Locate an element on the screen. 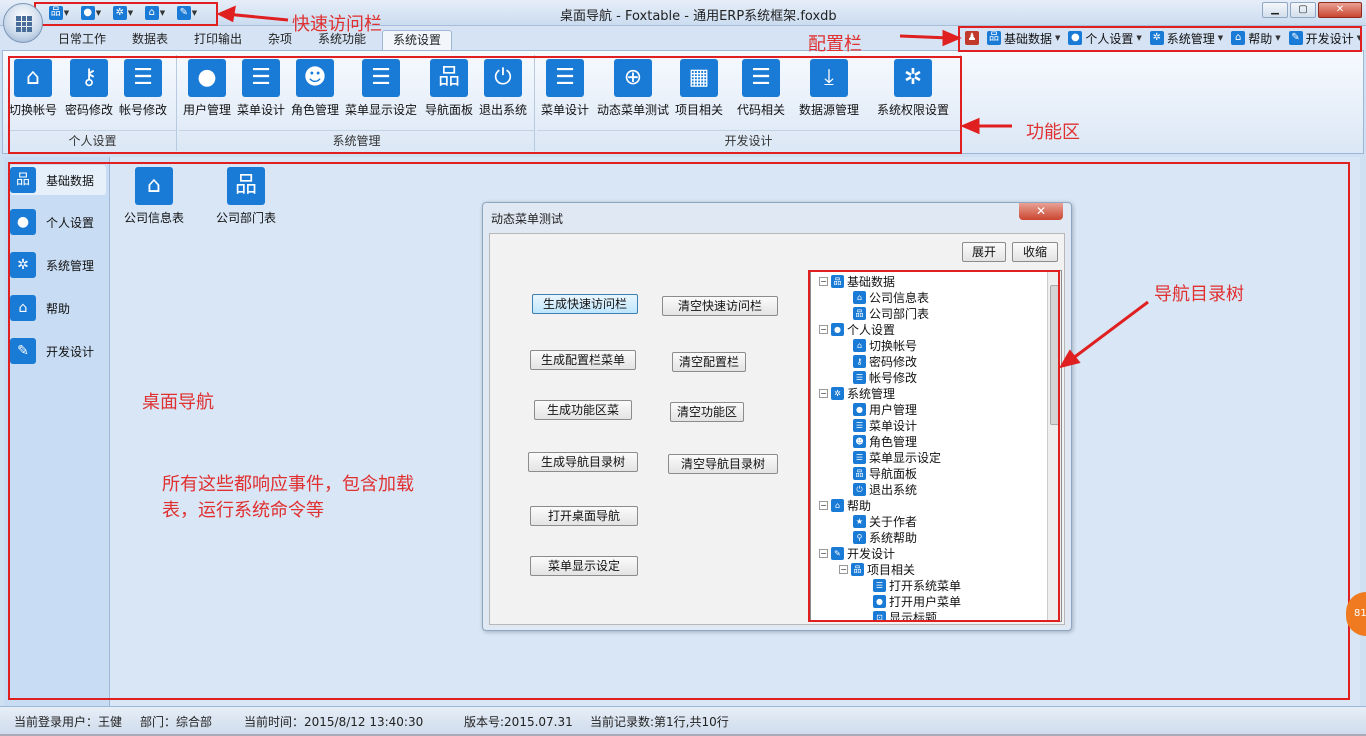 The image size is (1366, 736). status-user: 当前登录用户：王健 is located at coordinates (68, 722).